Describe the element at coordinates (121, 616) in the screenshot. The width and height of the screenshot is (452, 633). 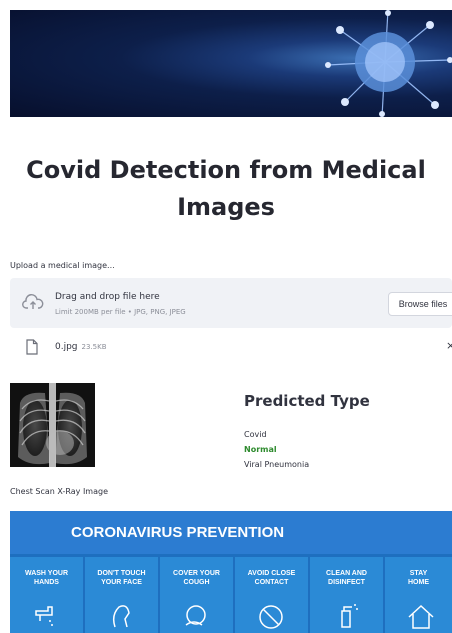
I see `face-icon` at that location.